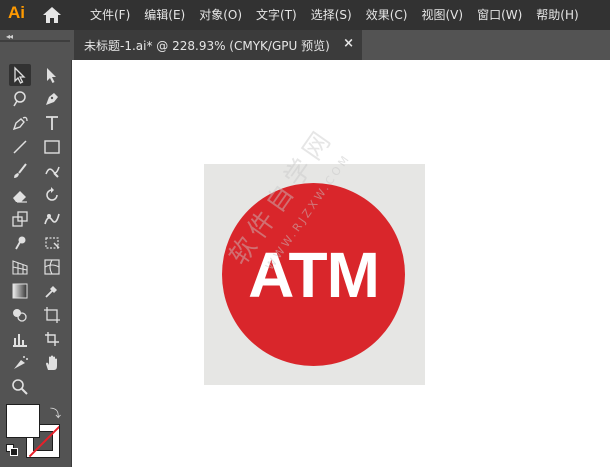  I want to click on symbol-sprayer-tool-icon, so click(20, 363).